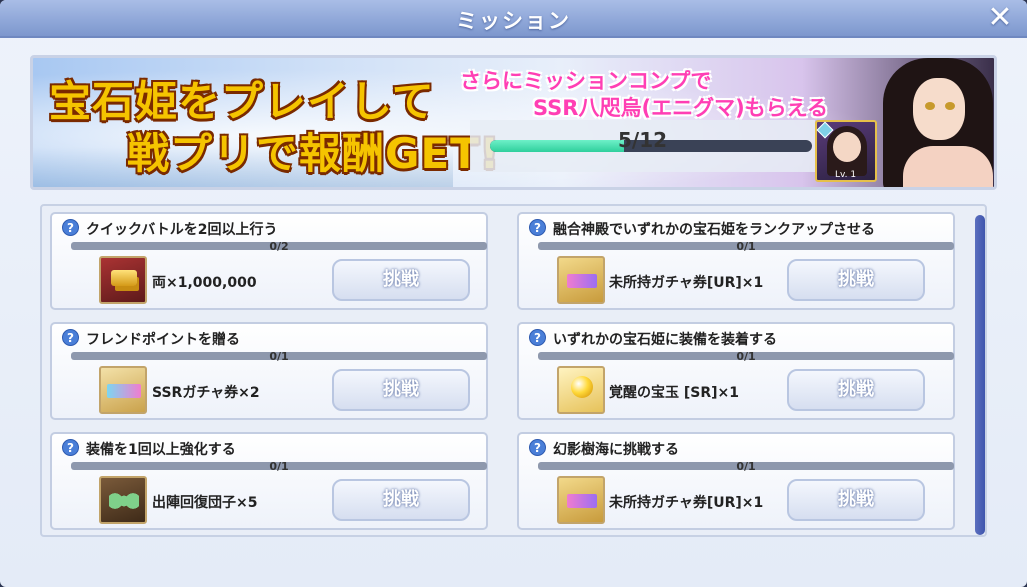  What do you see at coordinates (681, 108) in the screenshot?
I see `banner-promo-line2: SSR八咫烏(エニグマ)もらえる` at bounding box center [681, 108].